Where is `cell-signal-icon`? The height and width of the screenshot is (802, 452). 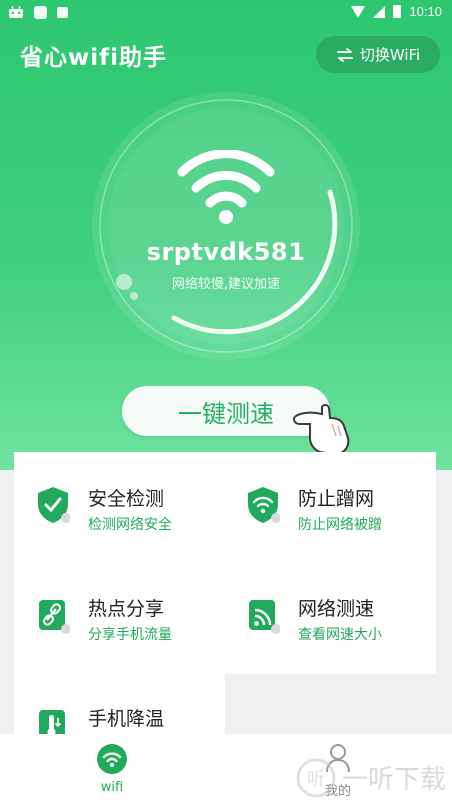 cell-signal-icon is located at coordinates (379, 11).